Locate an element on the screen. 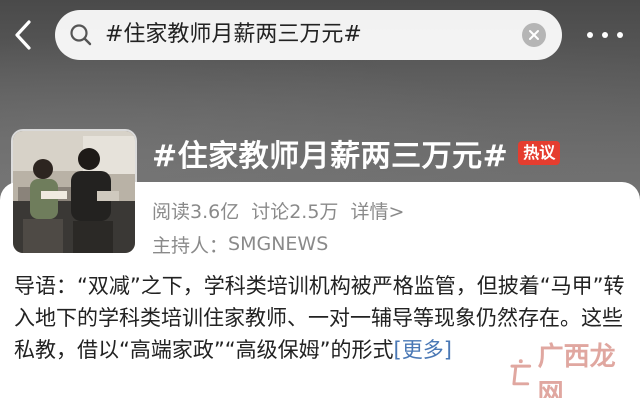  more-link: [更多] is located at coordinates (423, 350).